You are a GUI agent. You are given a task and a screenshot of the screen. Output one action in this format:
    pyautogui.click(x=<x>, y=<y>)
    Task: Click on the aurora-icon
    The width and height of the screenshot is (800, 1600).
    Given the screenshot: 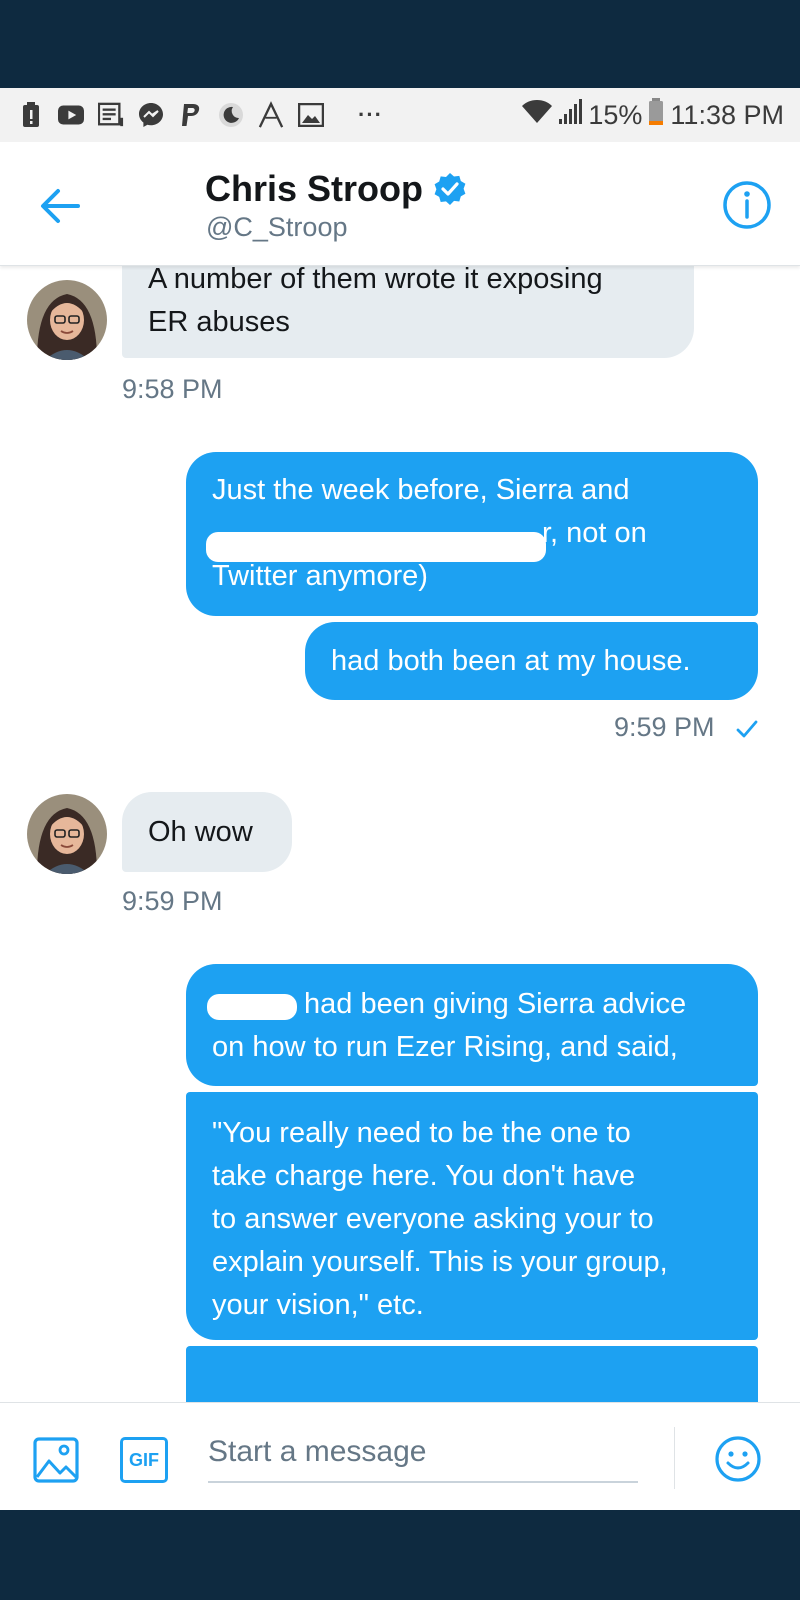 What is the action you would take?
    pyautogui.click(x=271, y=114)
    